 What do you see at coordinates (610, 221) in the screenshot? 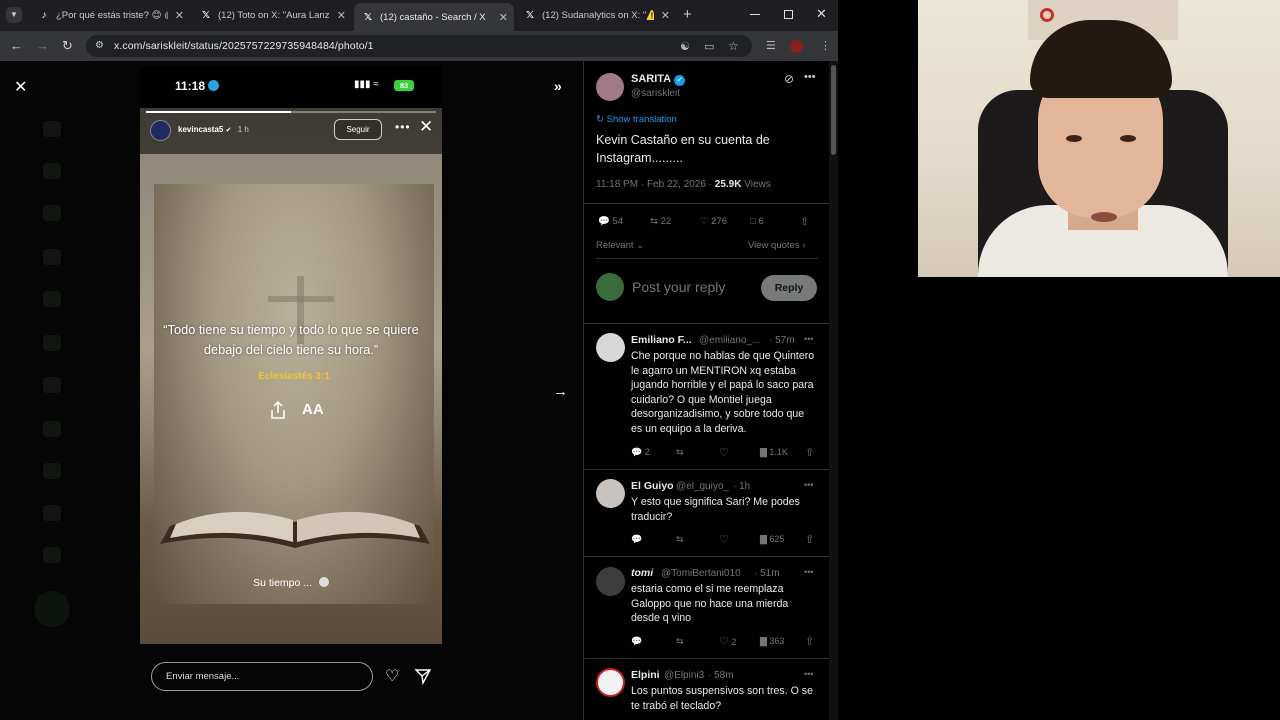
I see `reply-button: 💬 54` at bounding box center [610, 221].